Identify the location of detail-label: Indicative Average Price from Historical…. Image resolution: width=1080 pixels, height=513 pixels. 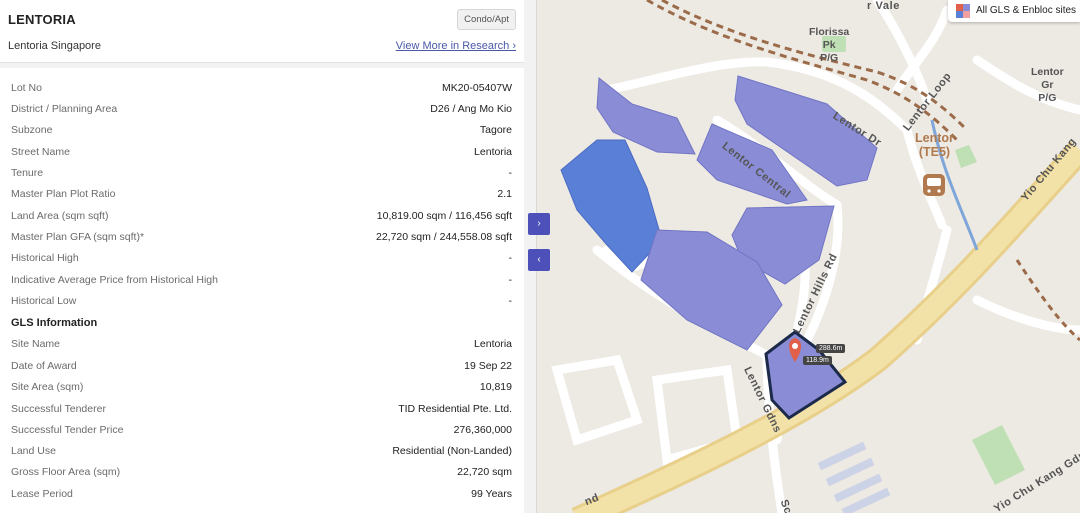
(114, 280).